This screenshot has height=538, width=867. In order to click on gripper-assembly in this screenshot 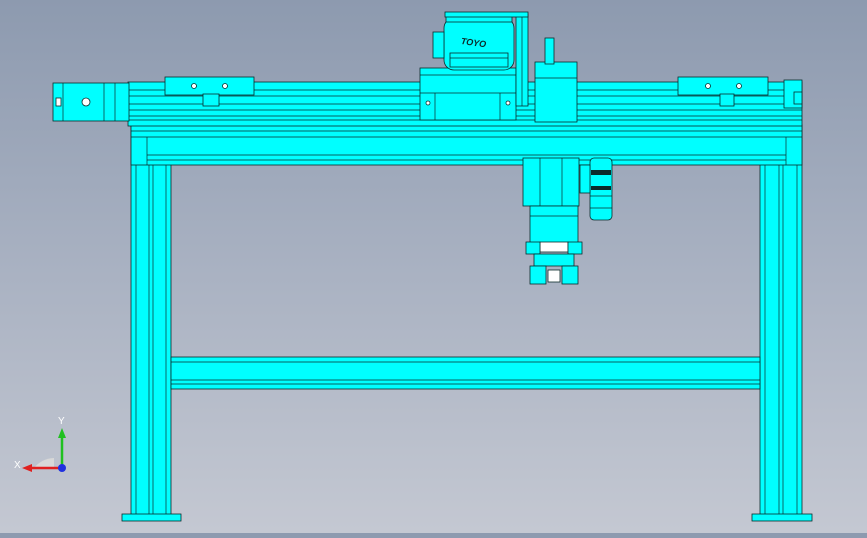, I will do `click(554, 245)`.